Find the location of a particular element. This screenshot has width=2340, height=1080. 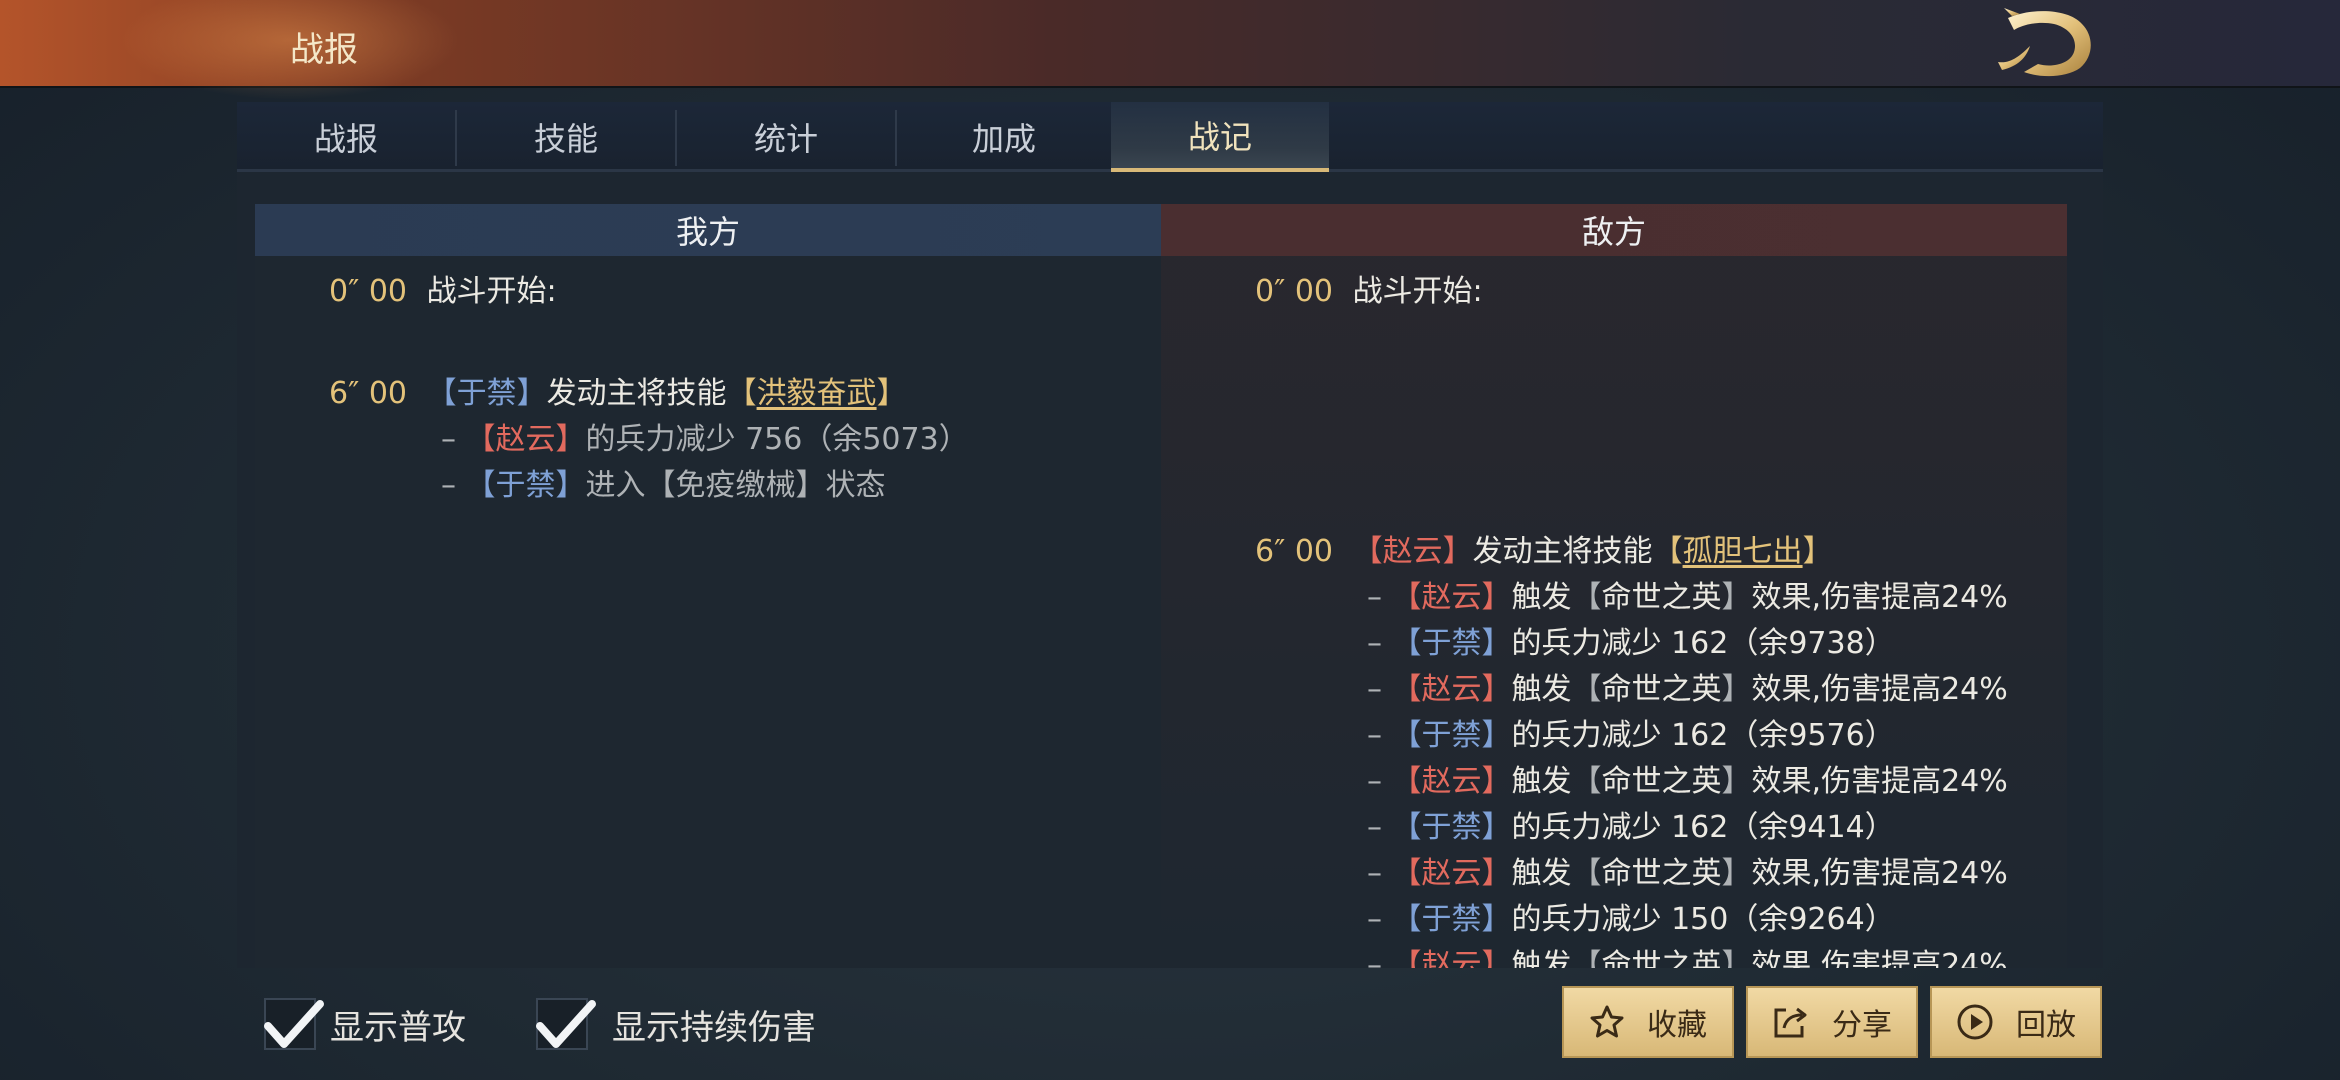

log-text: 状态 is located at coordinates (855, 485).